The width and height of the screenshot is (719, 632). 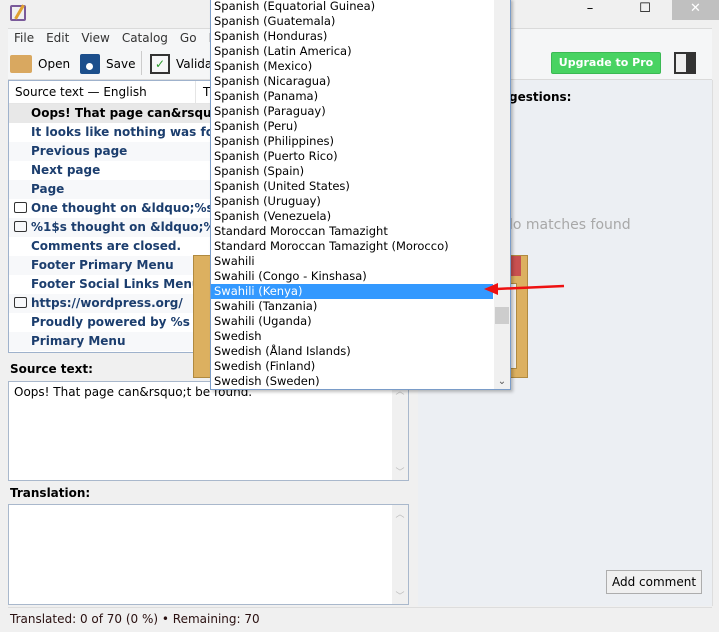 What do you see at coordinates (685, 63) in the screenshot?
I see `sidebar-toggle-icon` at bounding box center [685, 63].